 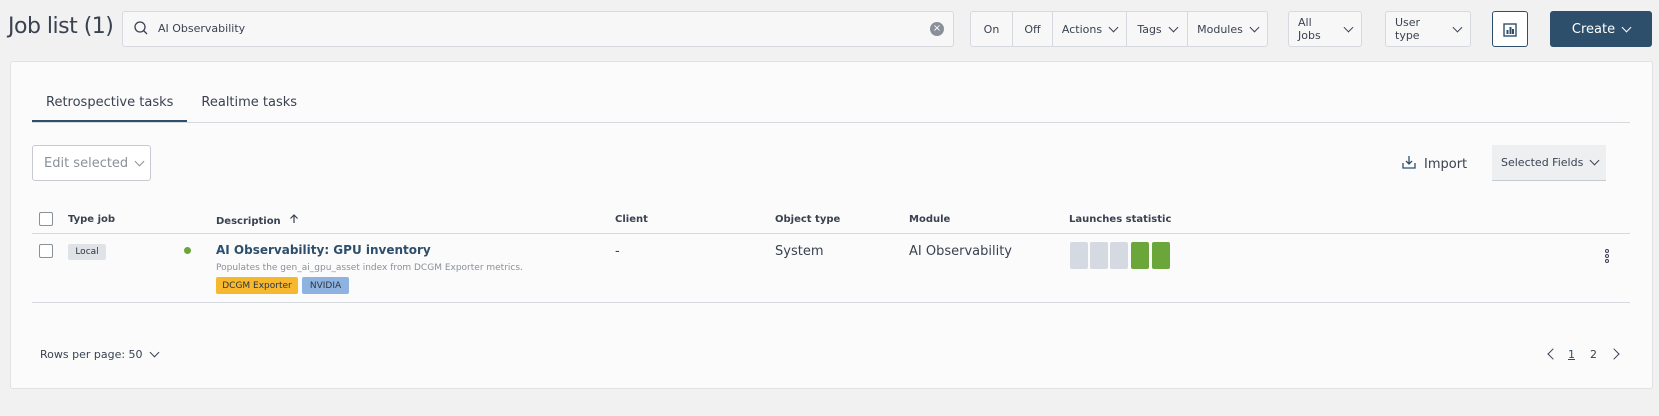 What do you see at coordinates (929, 219) in the screenshot?
I see `column-header-module: Module` at bounding box center [929, 219].